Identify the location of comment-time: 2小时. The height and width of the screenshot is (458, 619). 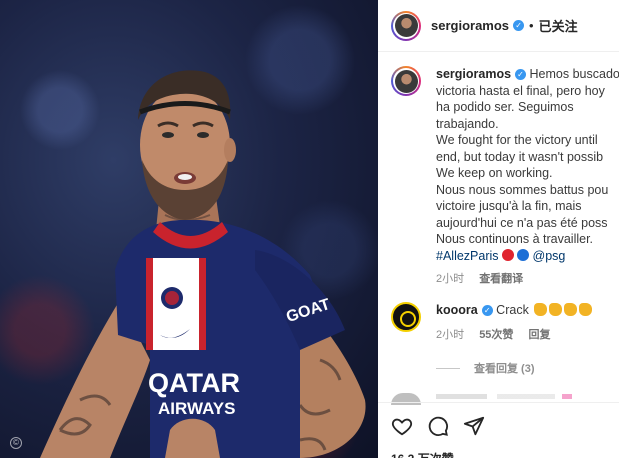
(450, 335).